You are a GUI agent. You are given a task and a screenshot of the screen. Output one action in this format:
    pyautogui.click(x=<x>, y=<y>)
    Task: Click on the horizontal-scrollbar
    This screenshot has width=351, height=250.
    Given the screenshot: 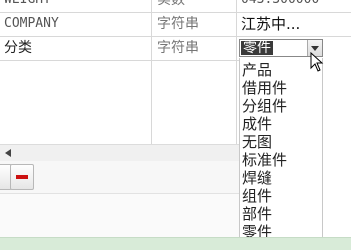 What is the action you would take?
    pyautogui.click(x=119, y=152)
    